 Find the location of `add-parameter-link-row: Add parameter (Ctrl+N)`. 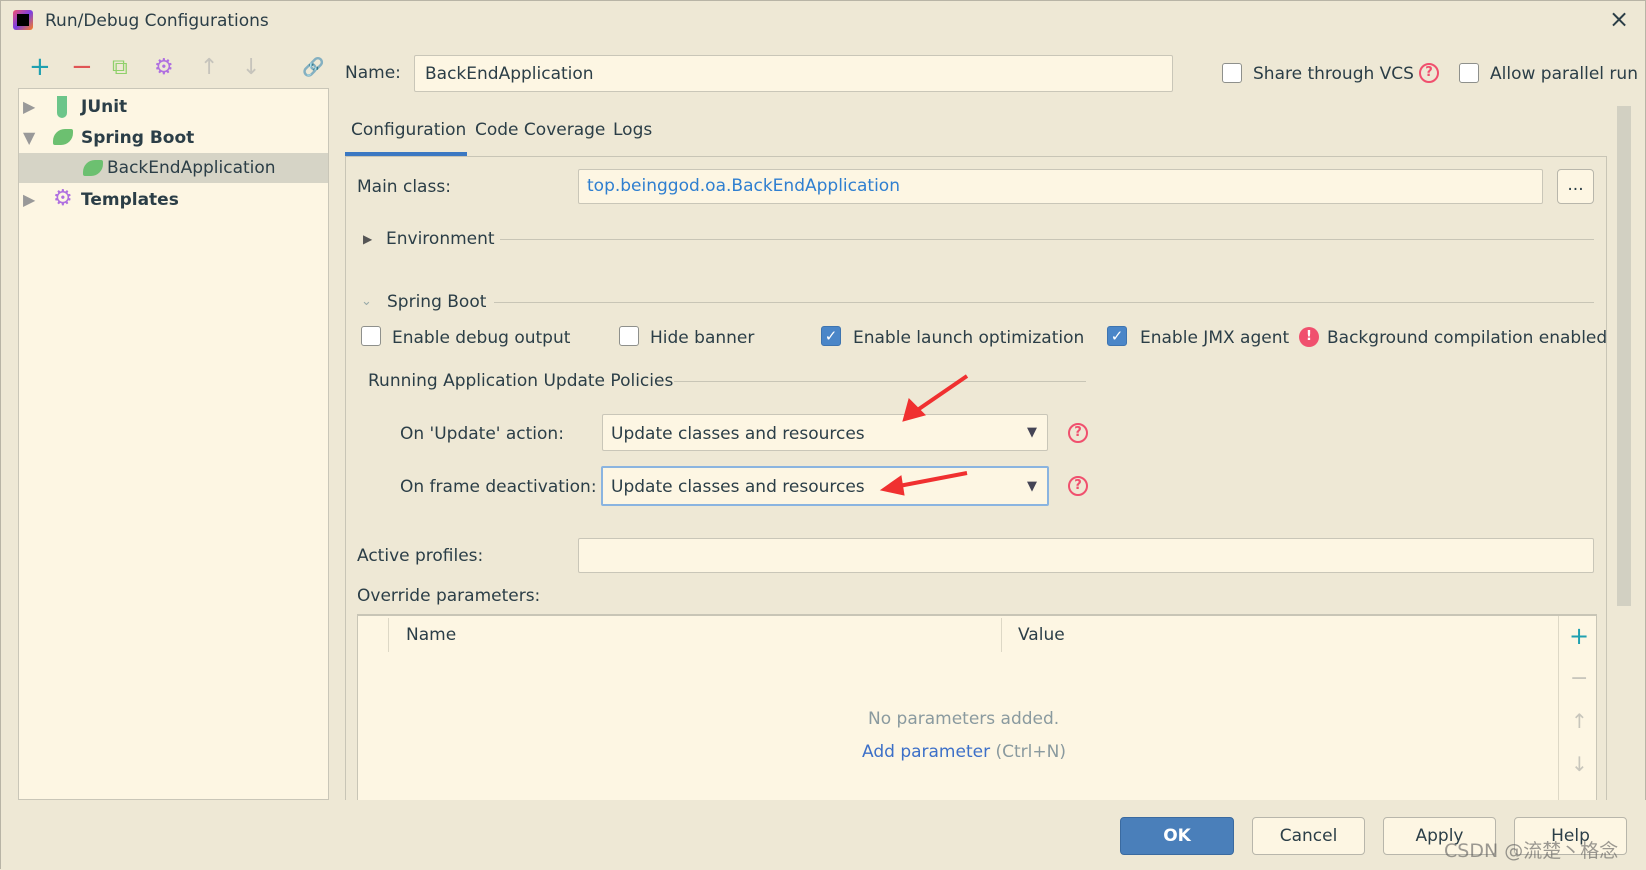

add-parameter-link-row: Add parameter (Ctrl+N) is located at coordinates (964, 752).